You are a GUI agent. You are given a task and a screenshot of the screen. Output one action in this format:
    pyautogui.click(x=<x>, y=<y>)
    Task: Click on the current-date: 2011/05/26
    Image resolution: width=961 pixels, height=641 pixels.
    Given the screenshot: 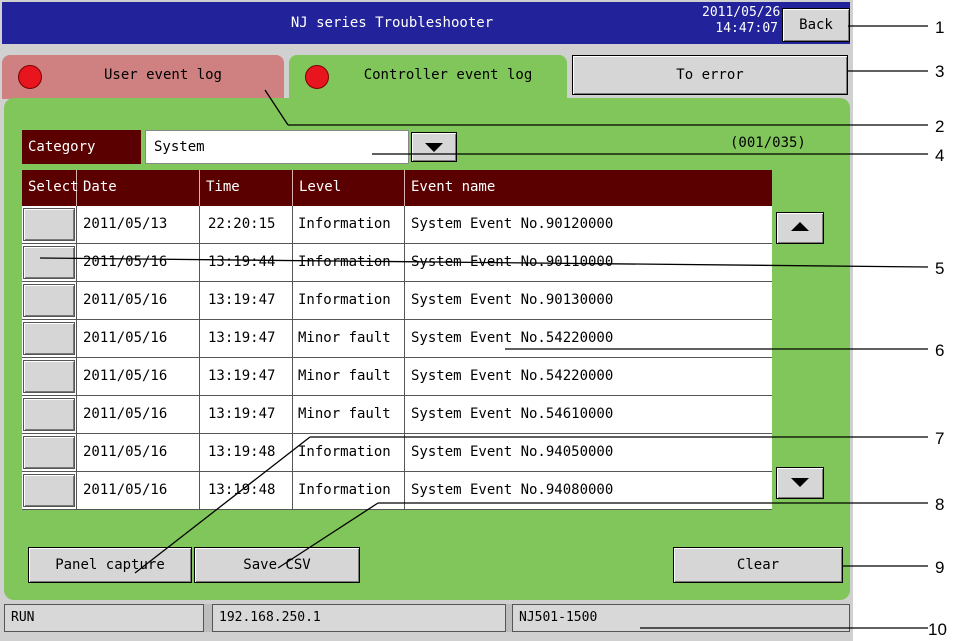 What is the action you would take?
    pyautogui.click(x=741, y=12)
    